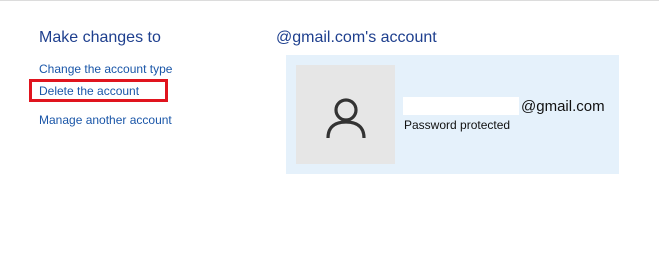 The height and width of the screenshot is (265, 659). Describe the element at coordinates (346, 118) in the screenshot. I see `user-silhouette-icon` at that location.